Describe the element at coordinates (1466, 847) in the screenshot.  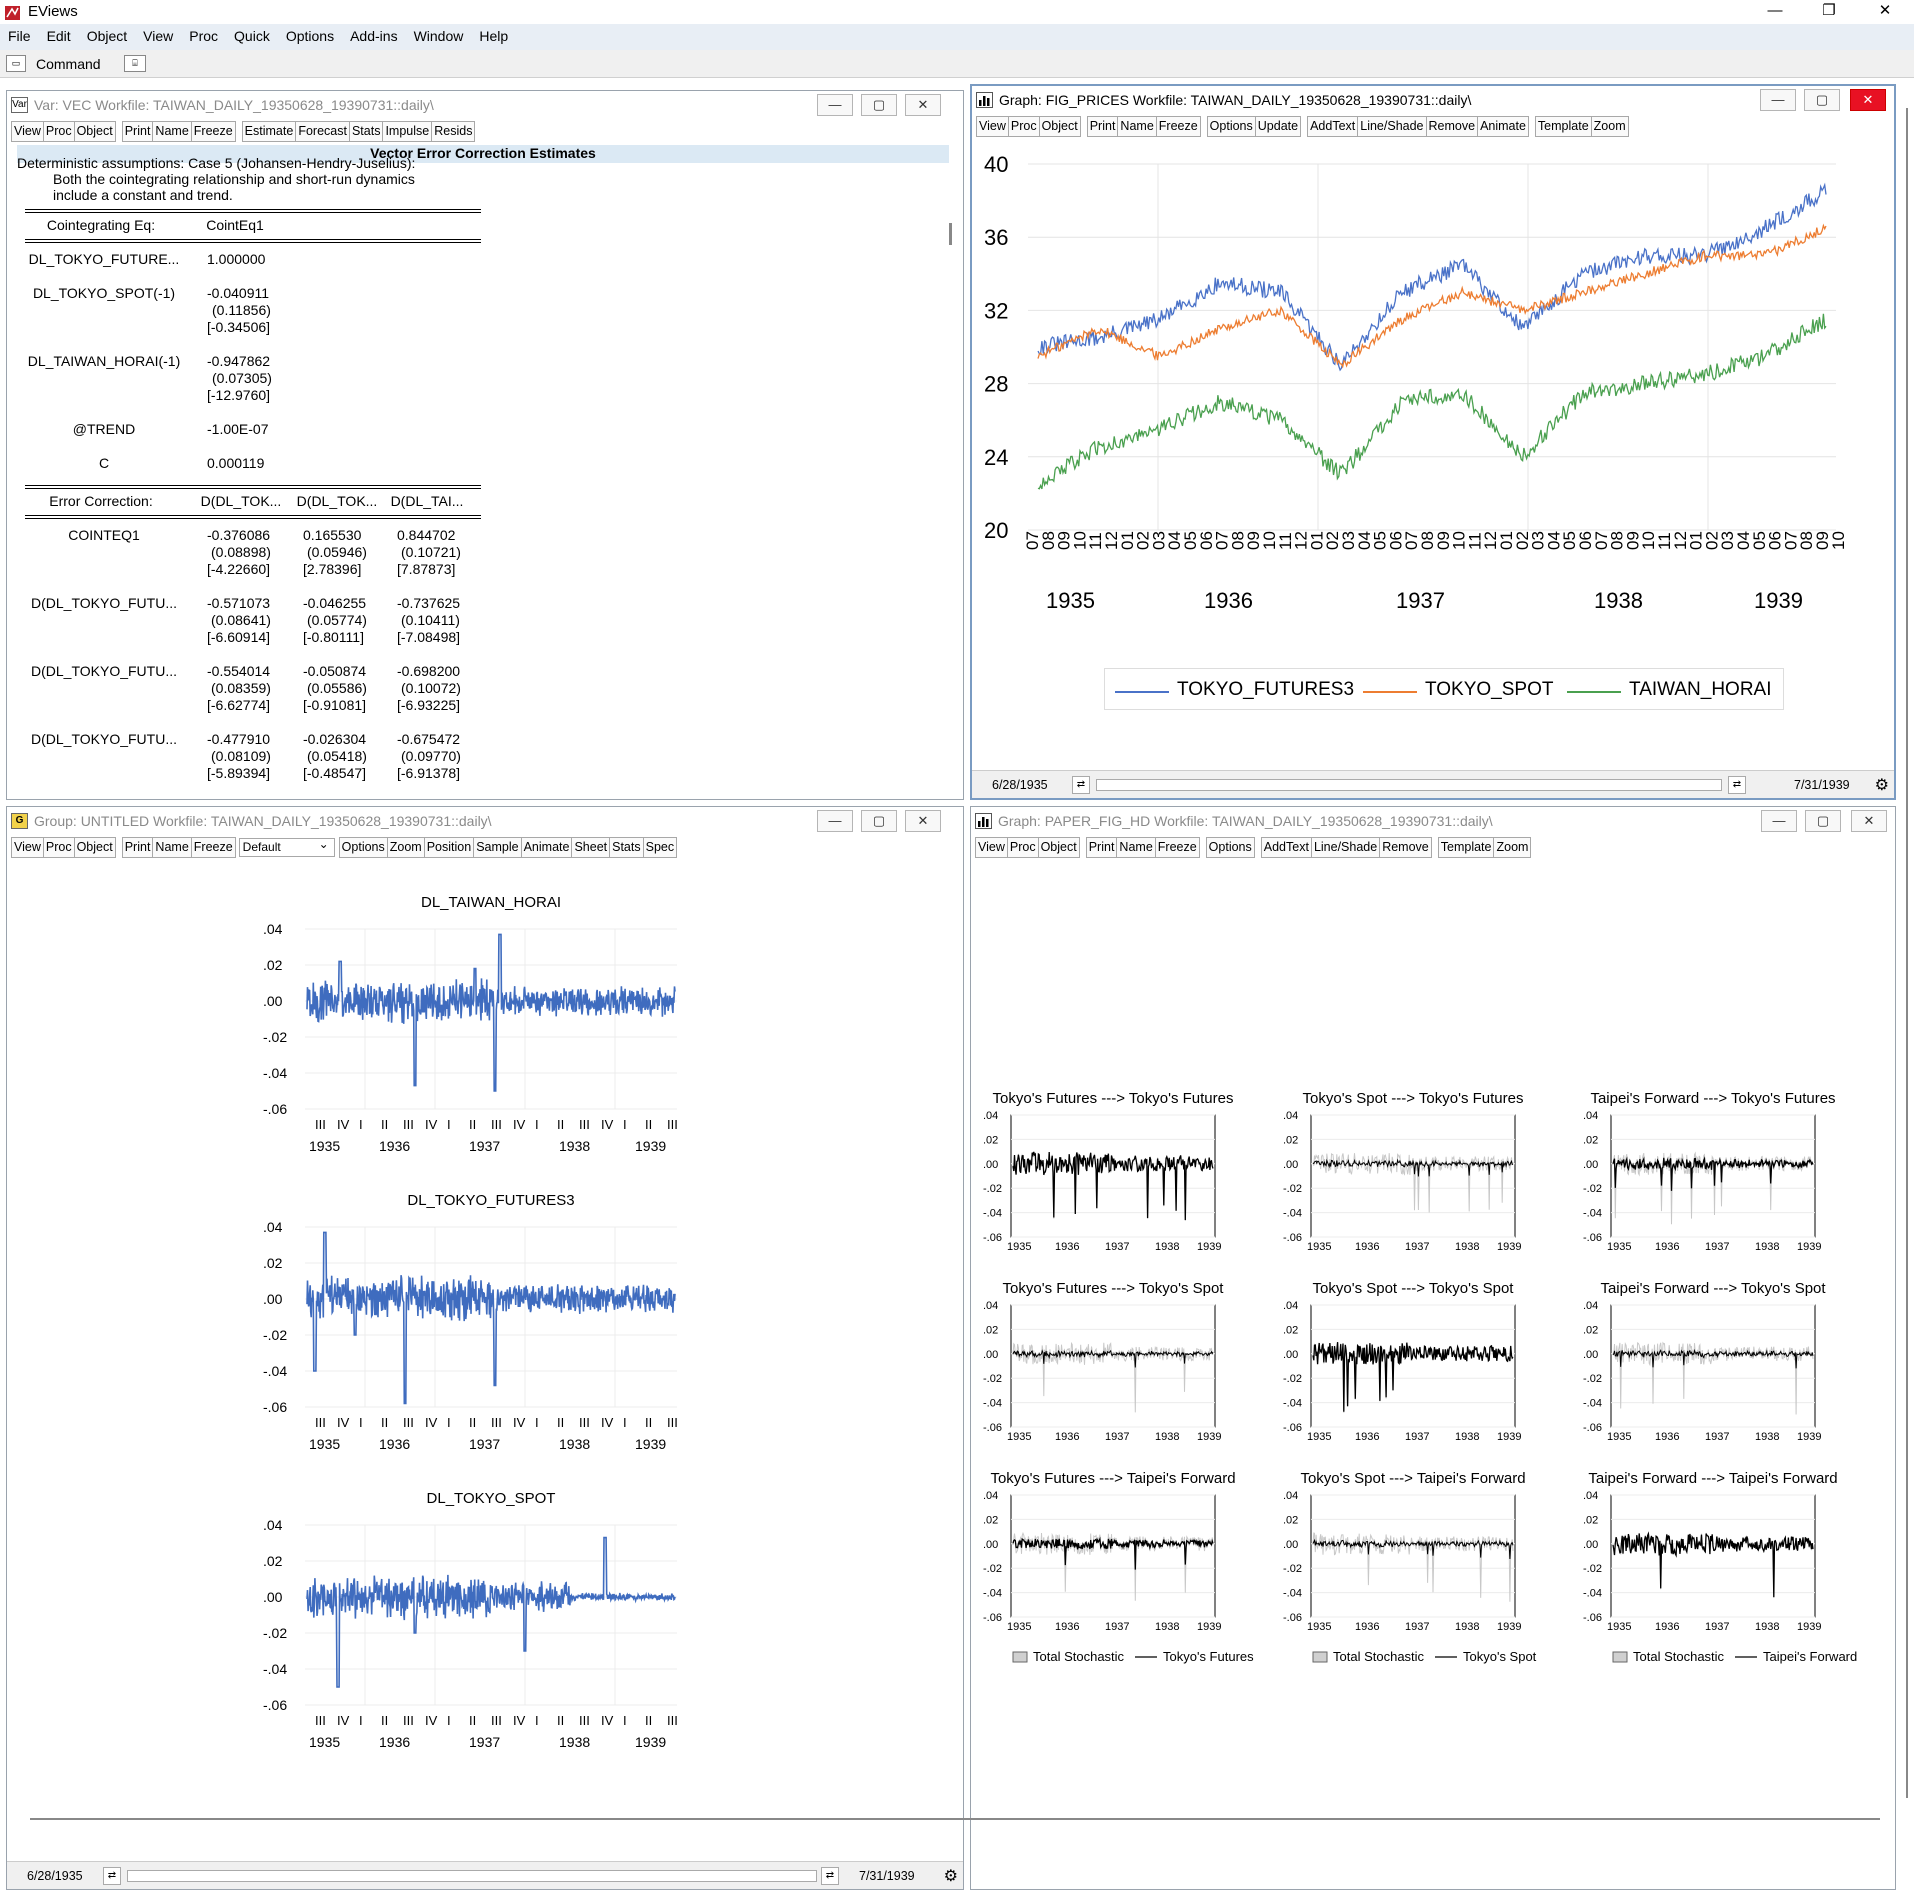
I see `hd-btn-template: Template` at that location.